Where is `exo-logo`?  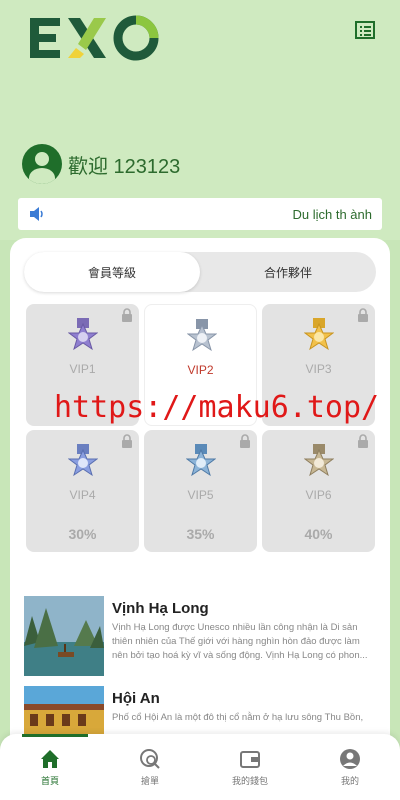 exo-logo is located at coordinates (94, 38).